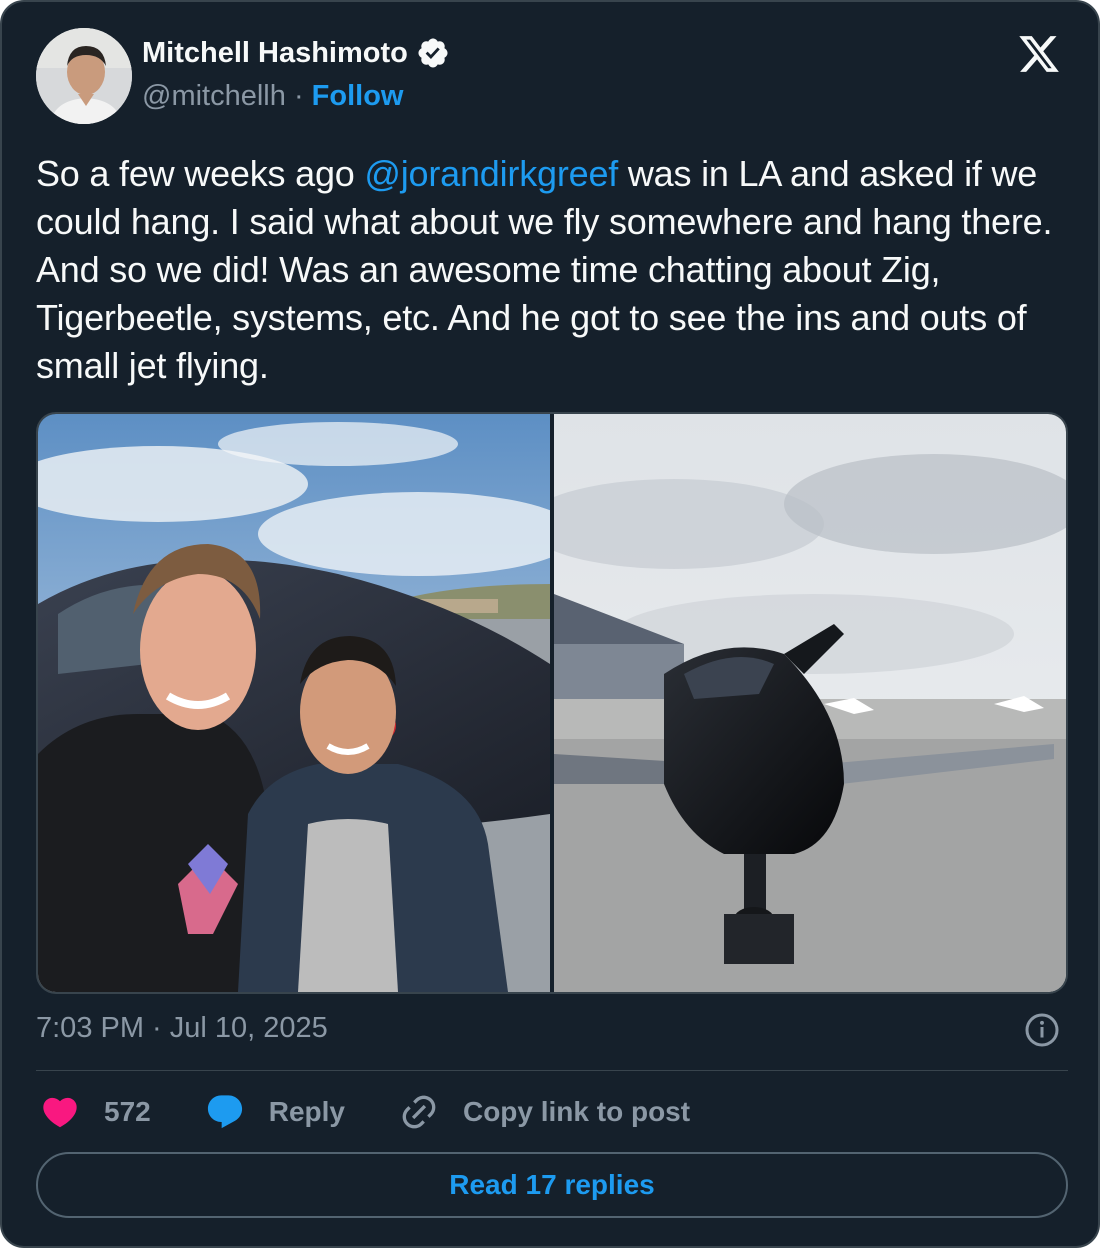 The height and width of the screenshot is (1248, 1100). Describe the element at coordinates (275, 53) in the screenshot. I see `author-name: Mitchell Hashimoto` at that location.